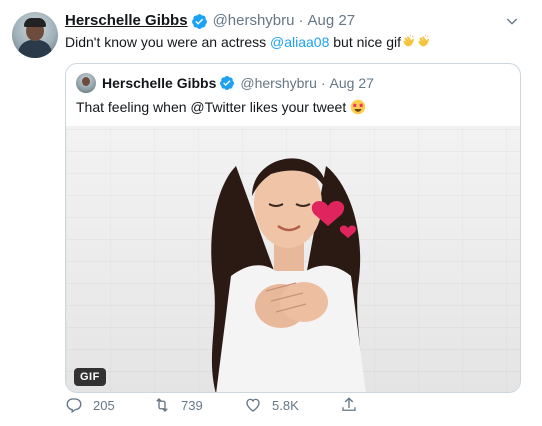 Image resolution: width=542 pixels, height=426 pixels. I want to click on heart-icon, so click(253, 405).